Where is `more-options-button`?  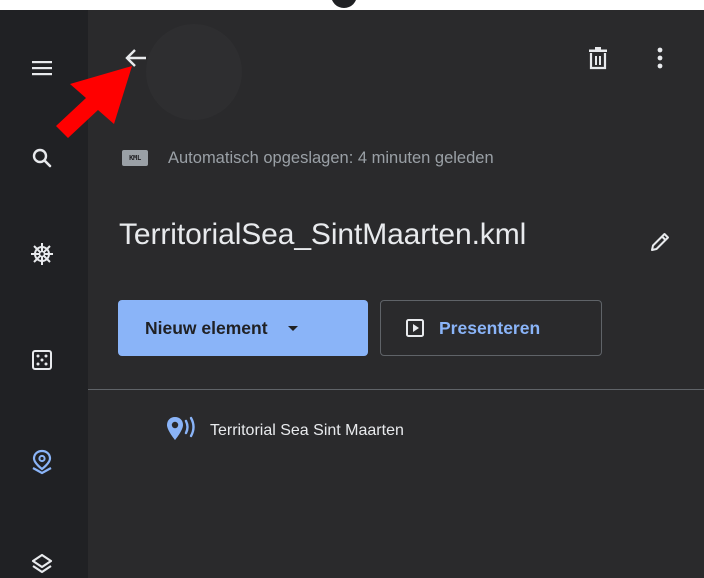
more-options-button is located at coordinates (660, 58).